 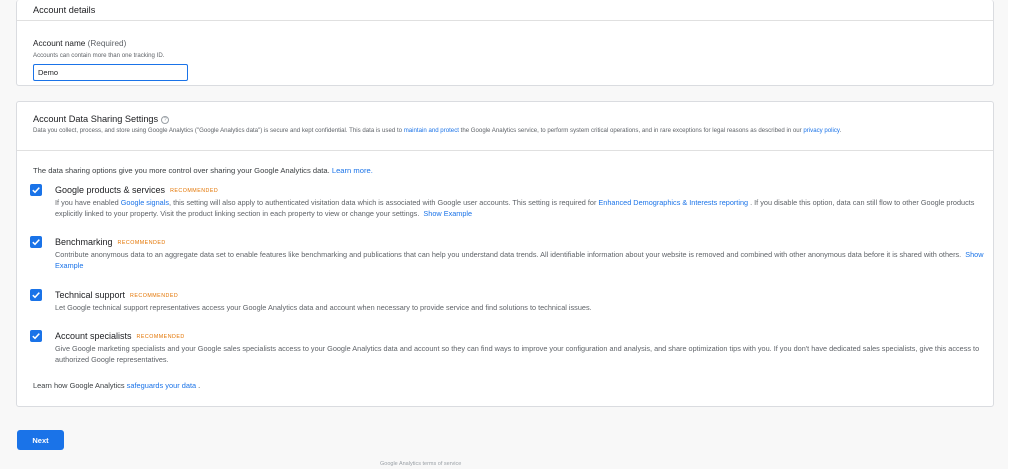 I want to click on account-name-input, so click(x=110, y=72).